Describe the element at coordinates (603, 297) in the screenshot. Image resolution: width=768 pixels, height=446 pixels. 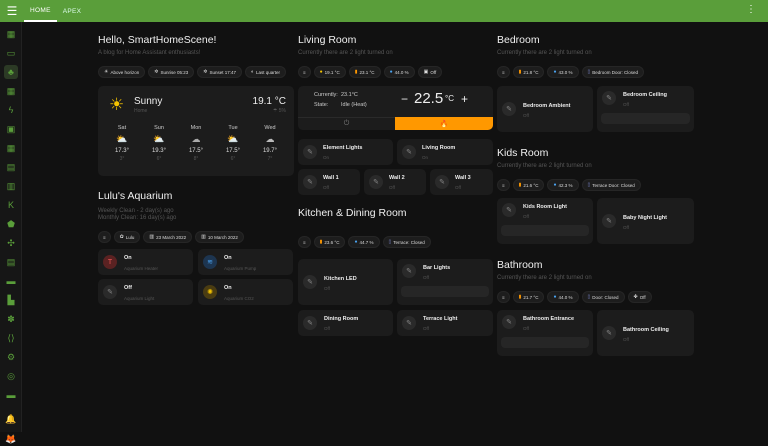
I see `chip-door: ▯ Door: Closed` at that location.